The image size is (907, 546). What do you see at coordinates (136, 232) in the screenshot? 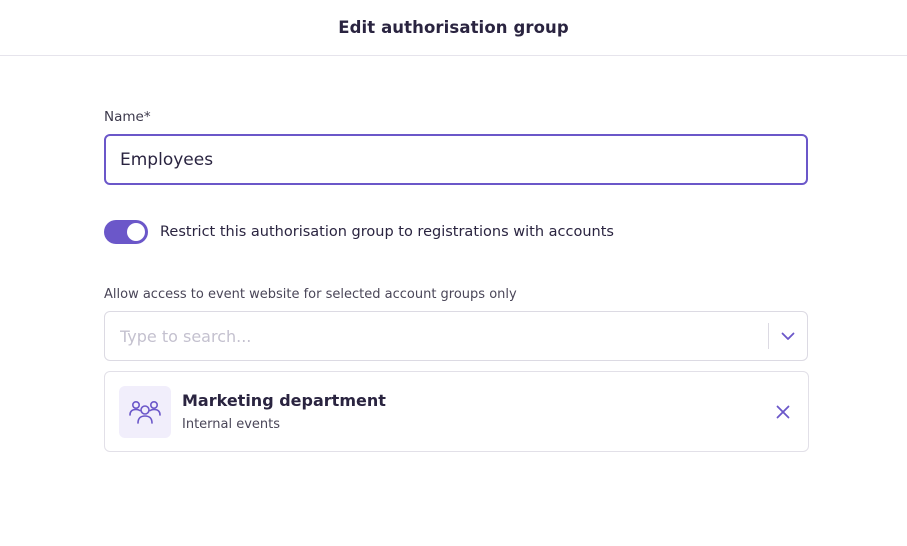
I see `toggle-knob` at bounding box center [136, 232].